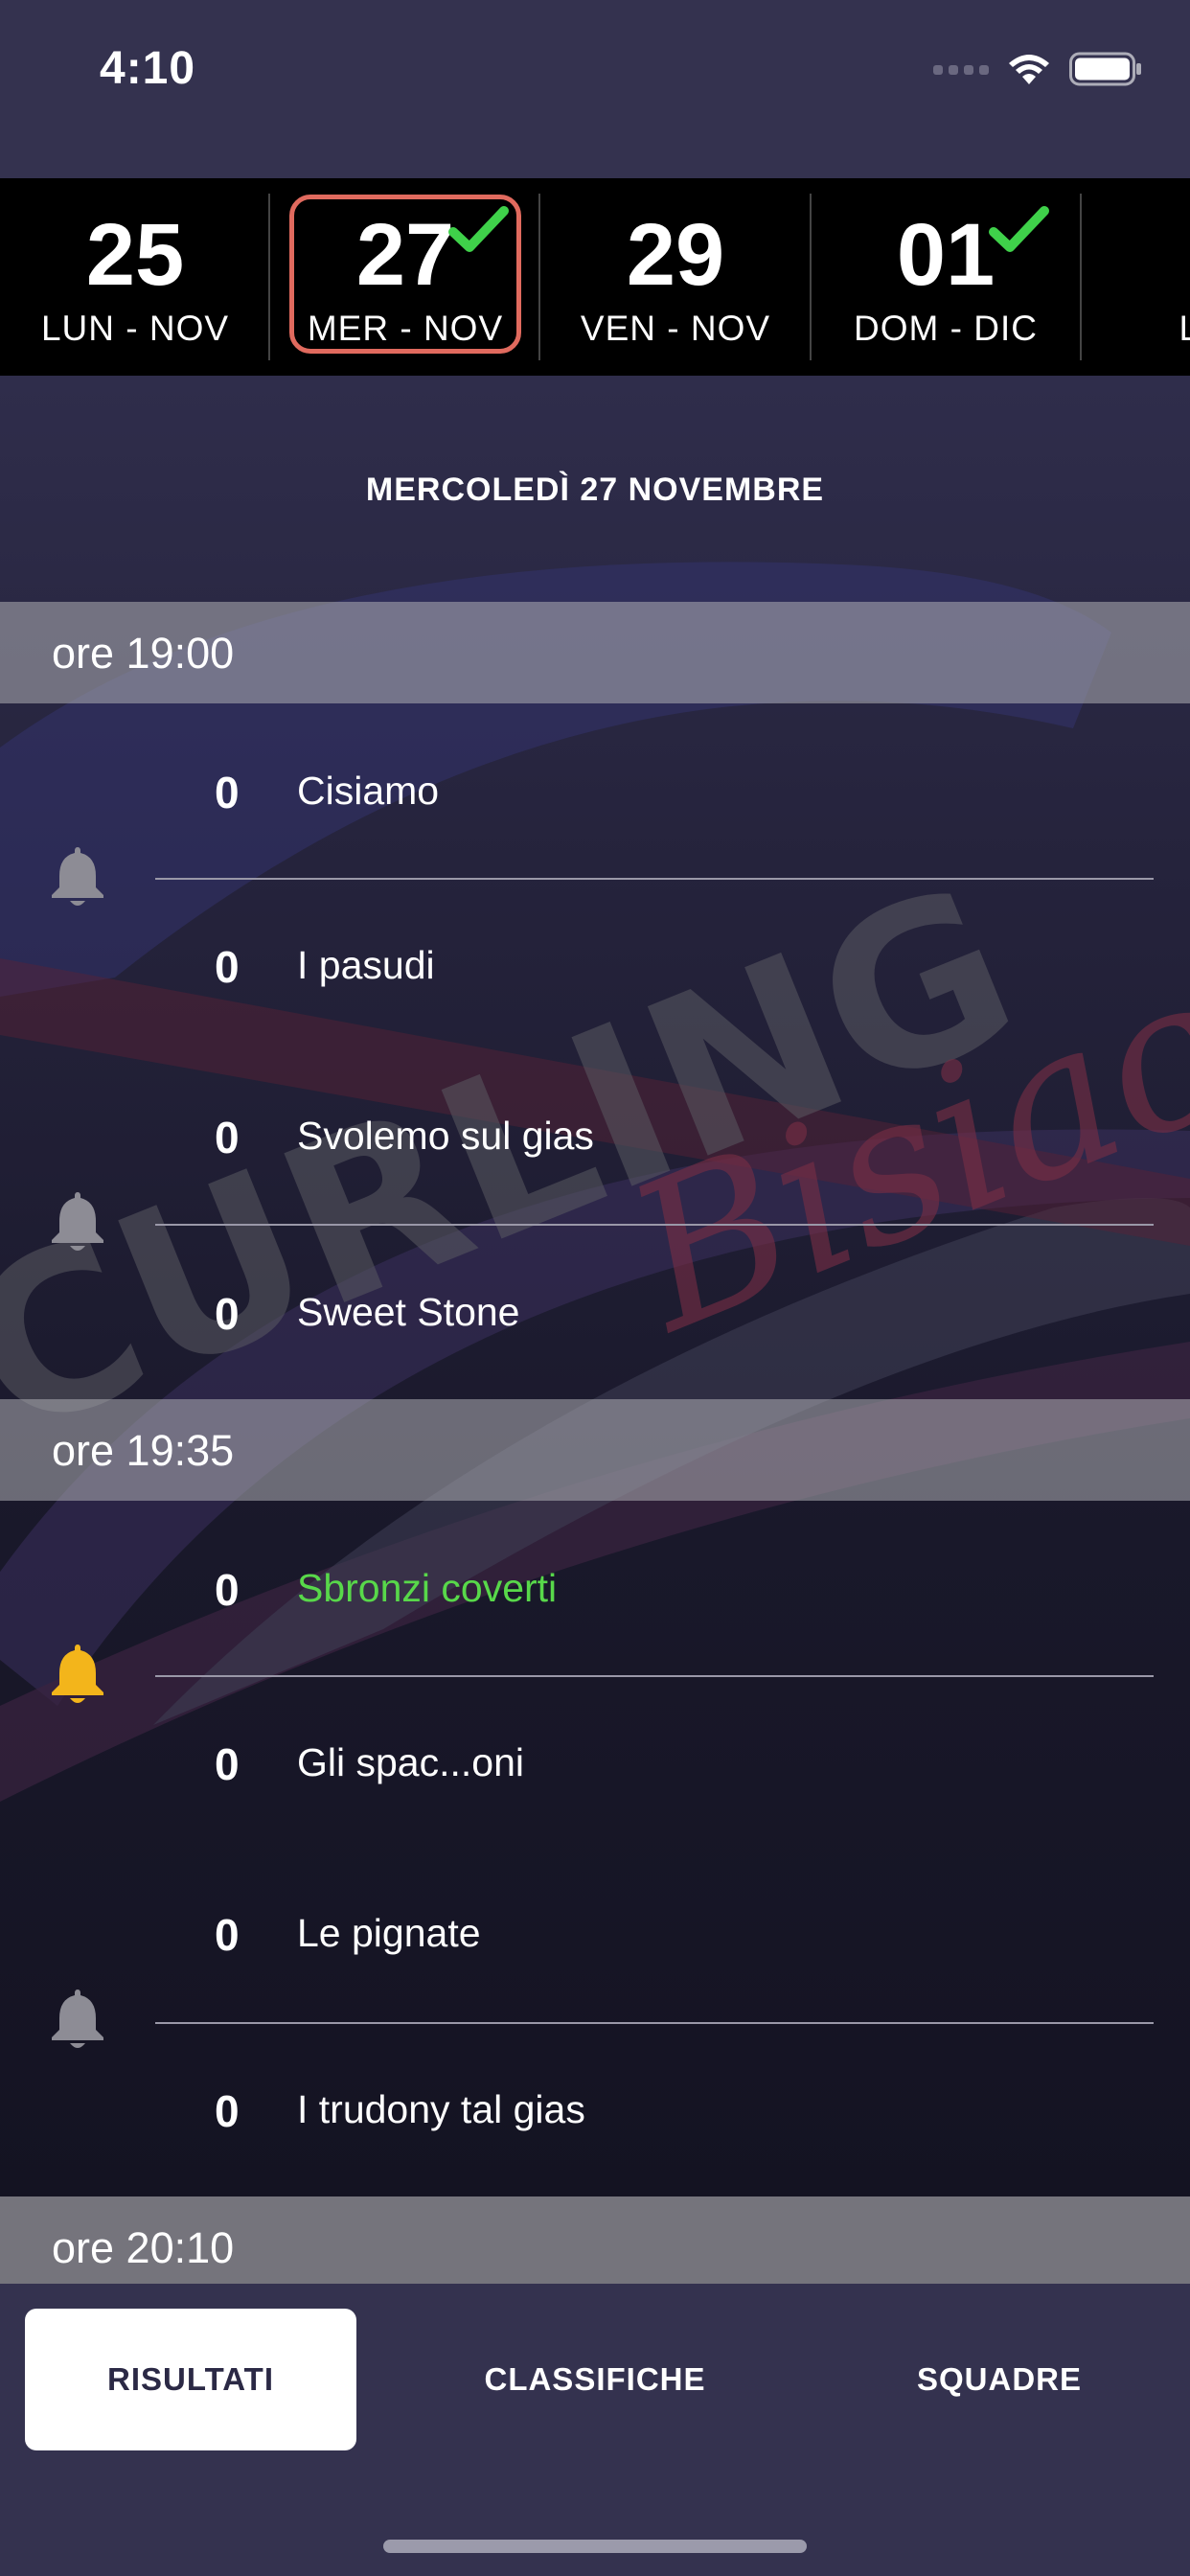 The height and width of the screenshot is (2576, 1190). What do you see at coordinates (595, 2379) in the screenshot?
I see `tab-classifiche: CLASSIFICHE` at bounding box center [595, 2379].